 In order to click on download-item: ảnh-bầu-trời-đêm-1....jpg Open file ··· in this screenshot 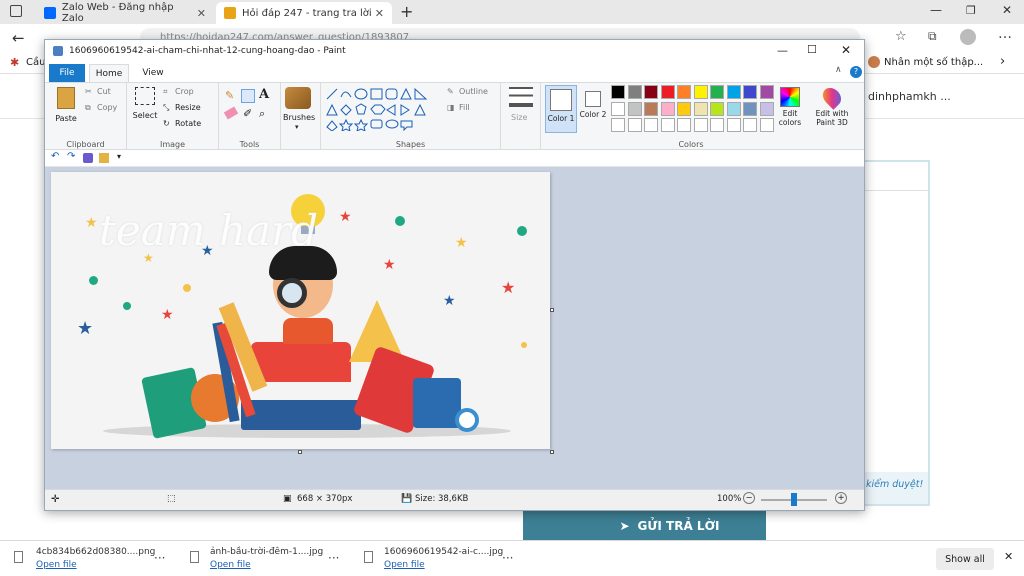, I will do `click(265, 559)`.